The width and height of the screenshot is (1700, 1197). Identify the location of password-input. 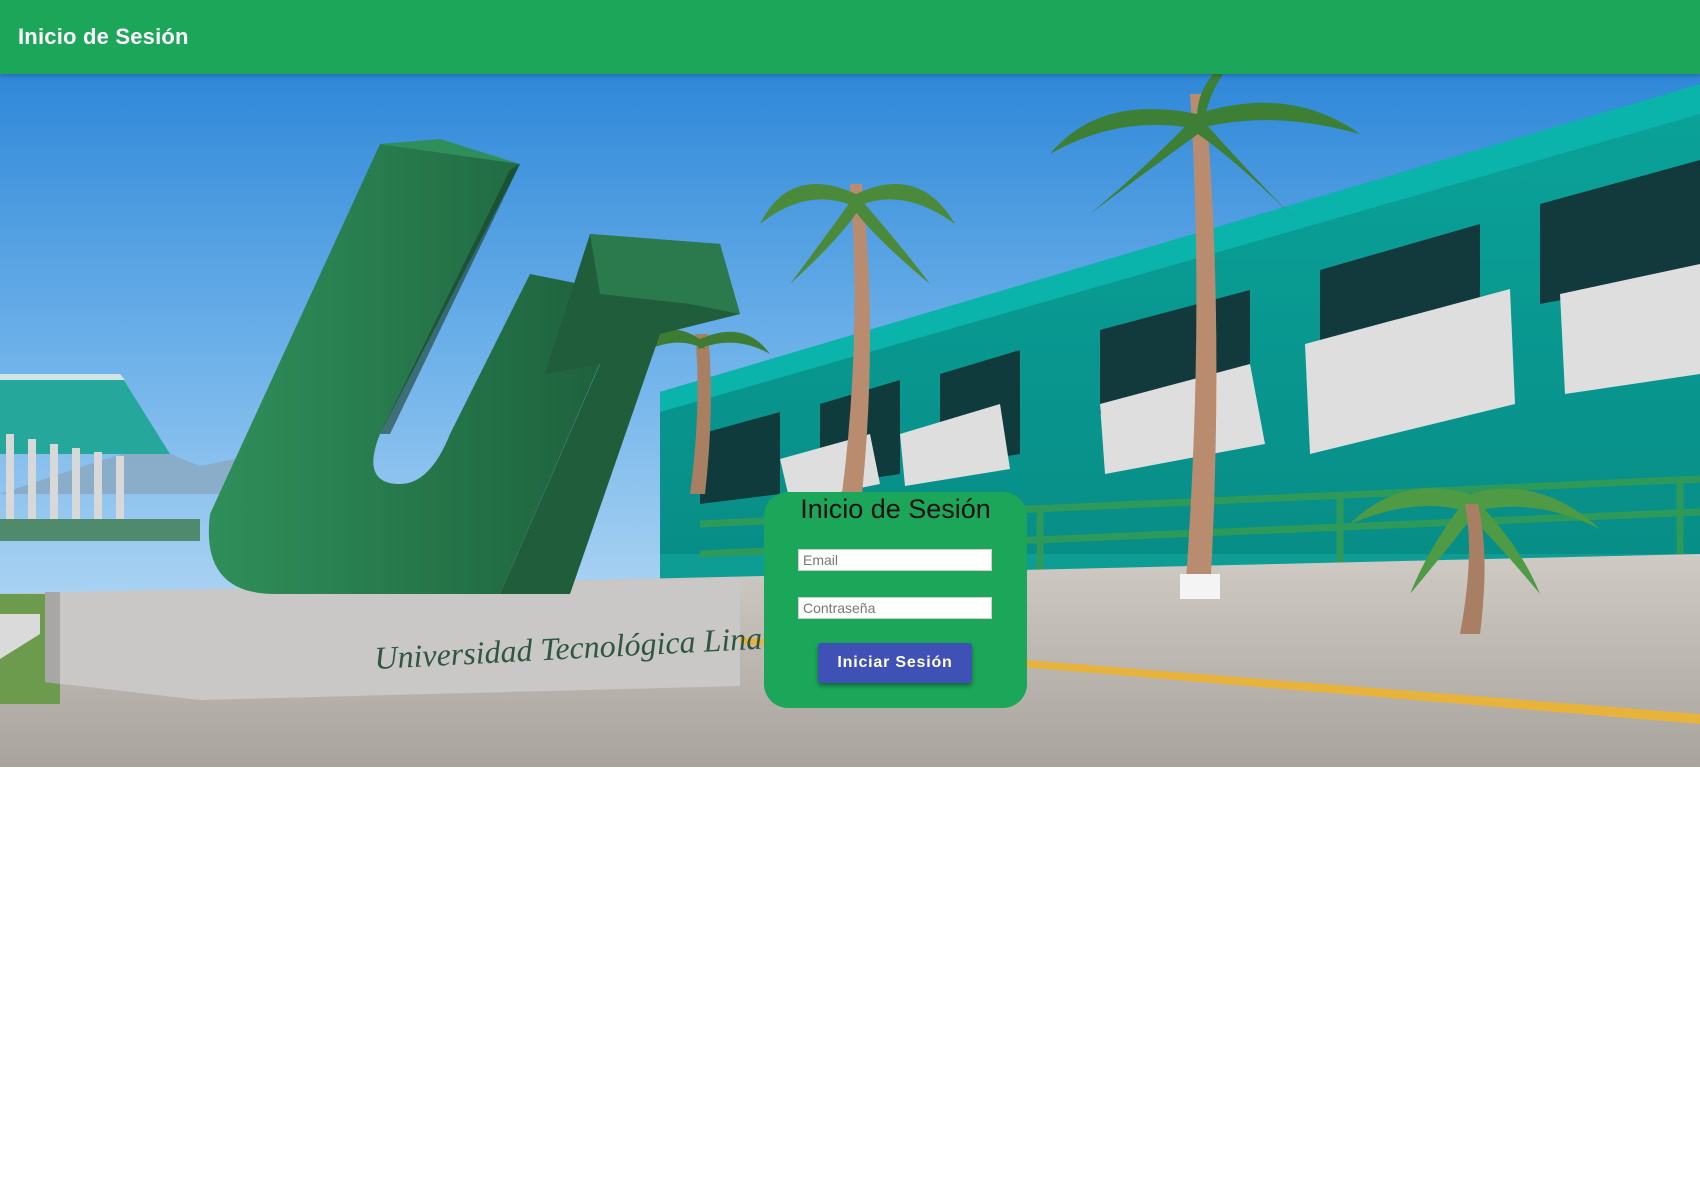
(895, 608).